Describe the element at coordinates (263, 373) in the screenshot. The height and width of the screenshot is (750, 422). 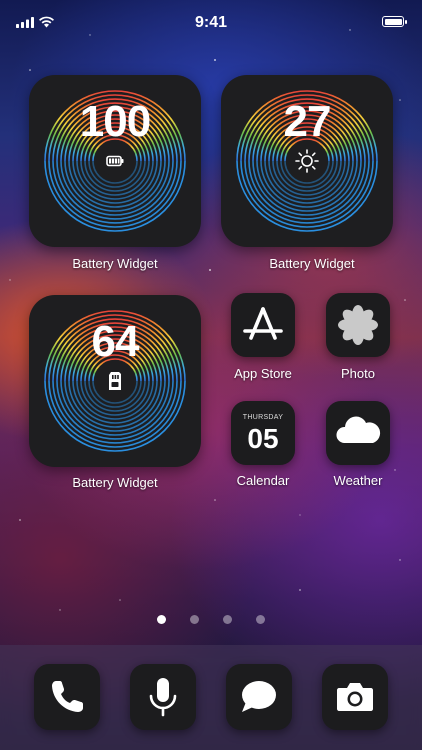
I see `app-store-label: App Store` at that location.